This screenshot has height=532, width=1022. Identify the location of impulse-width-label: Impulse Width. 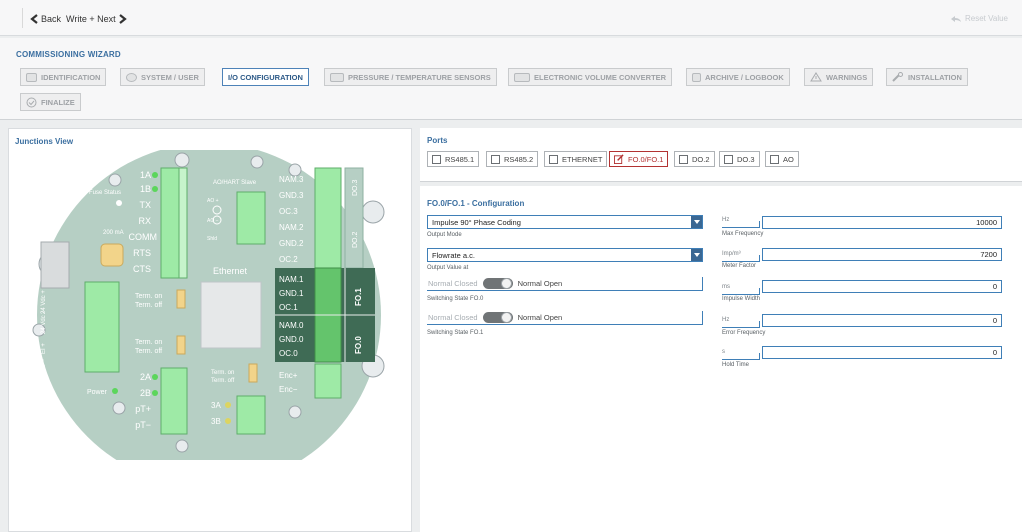
(741, 299).